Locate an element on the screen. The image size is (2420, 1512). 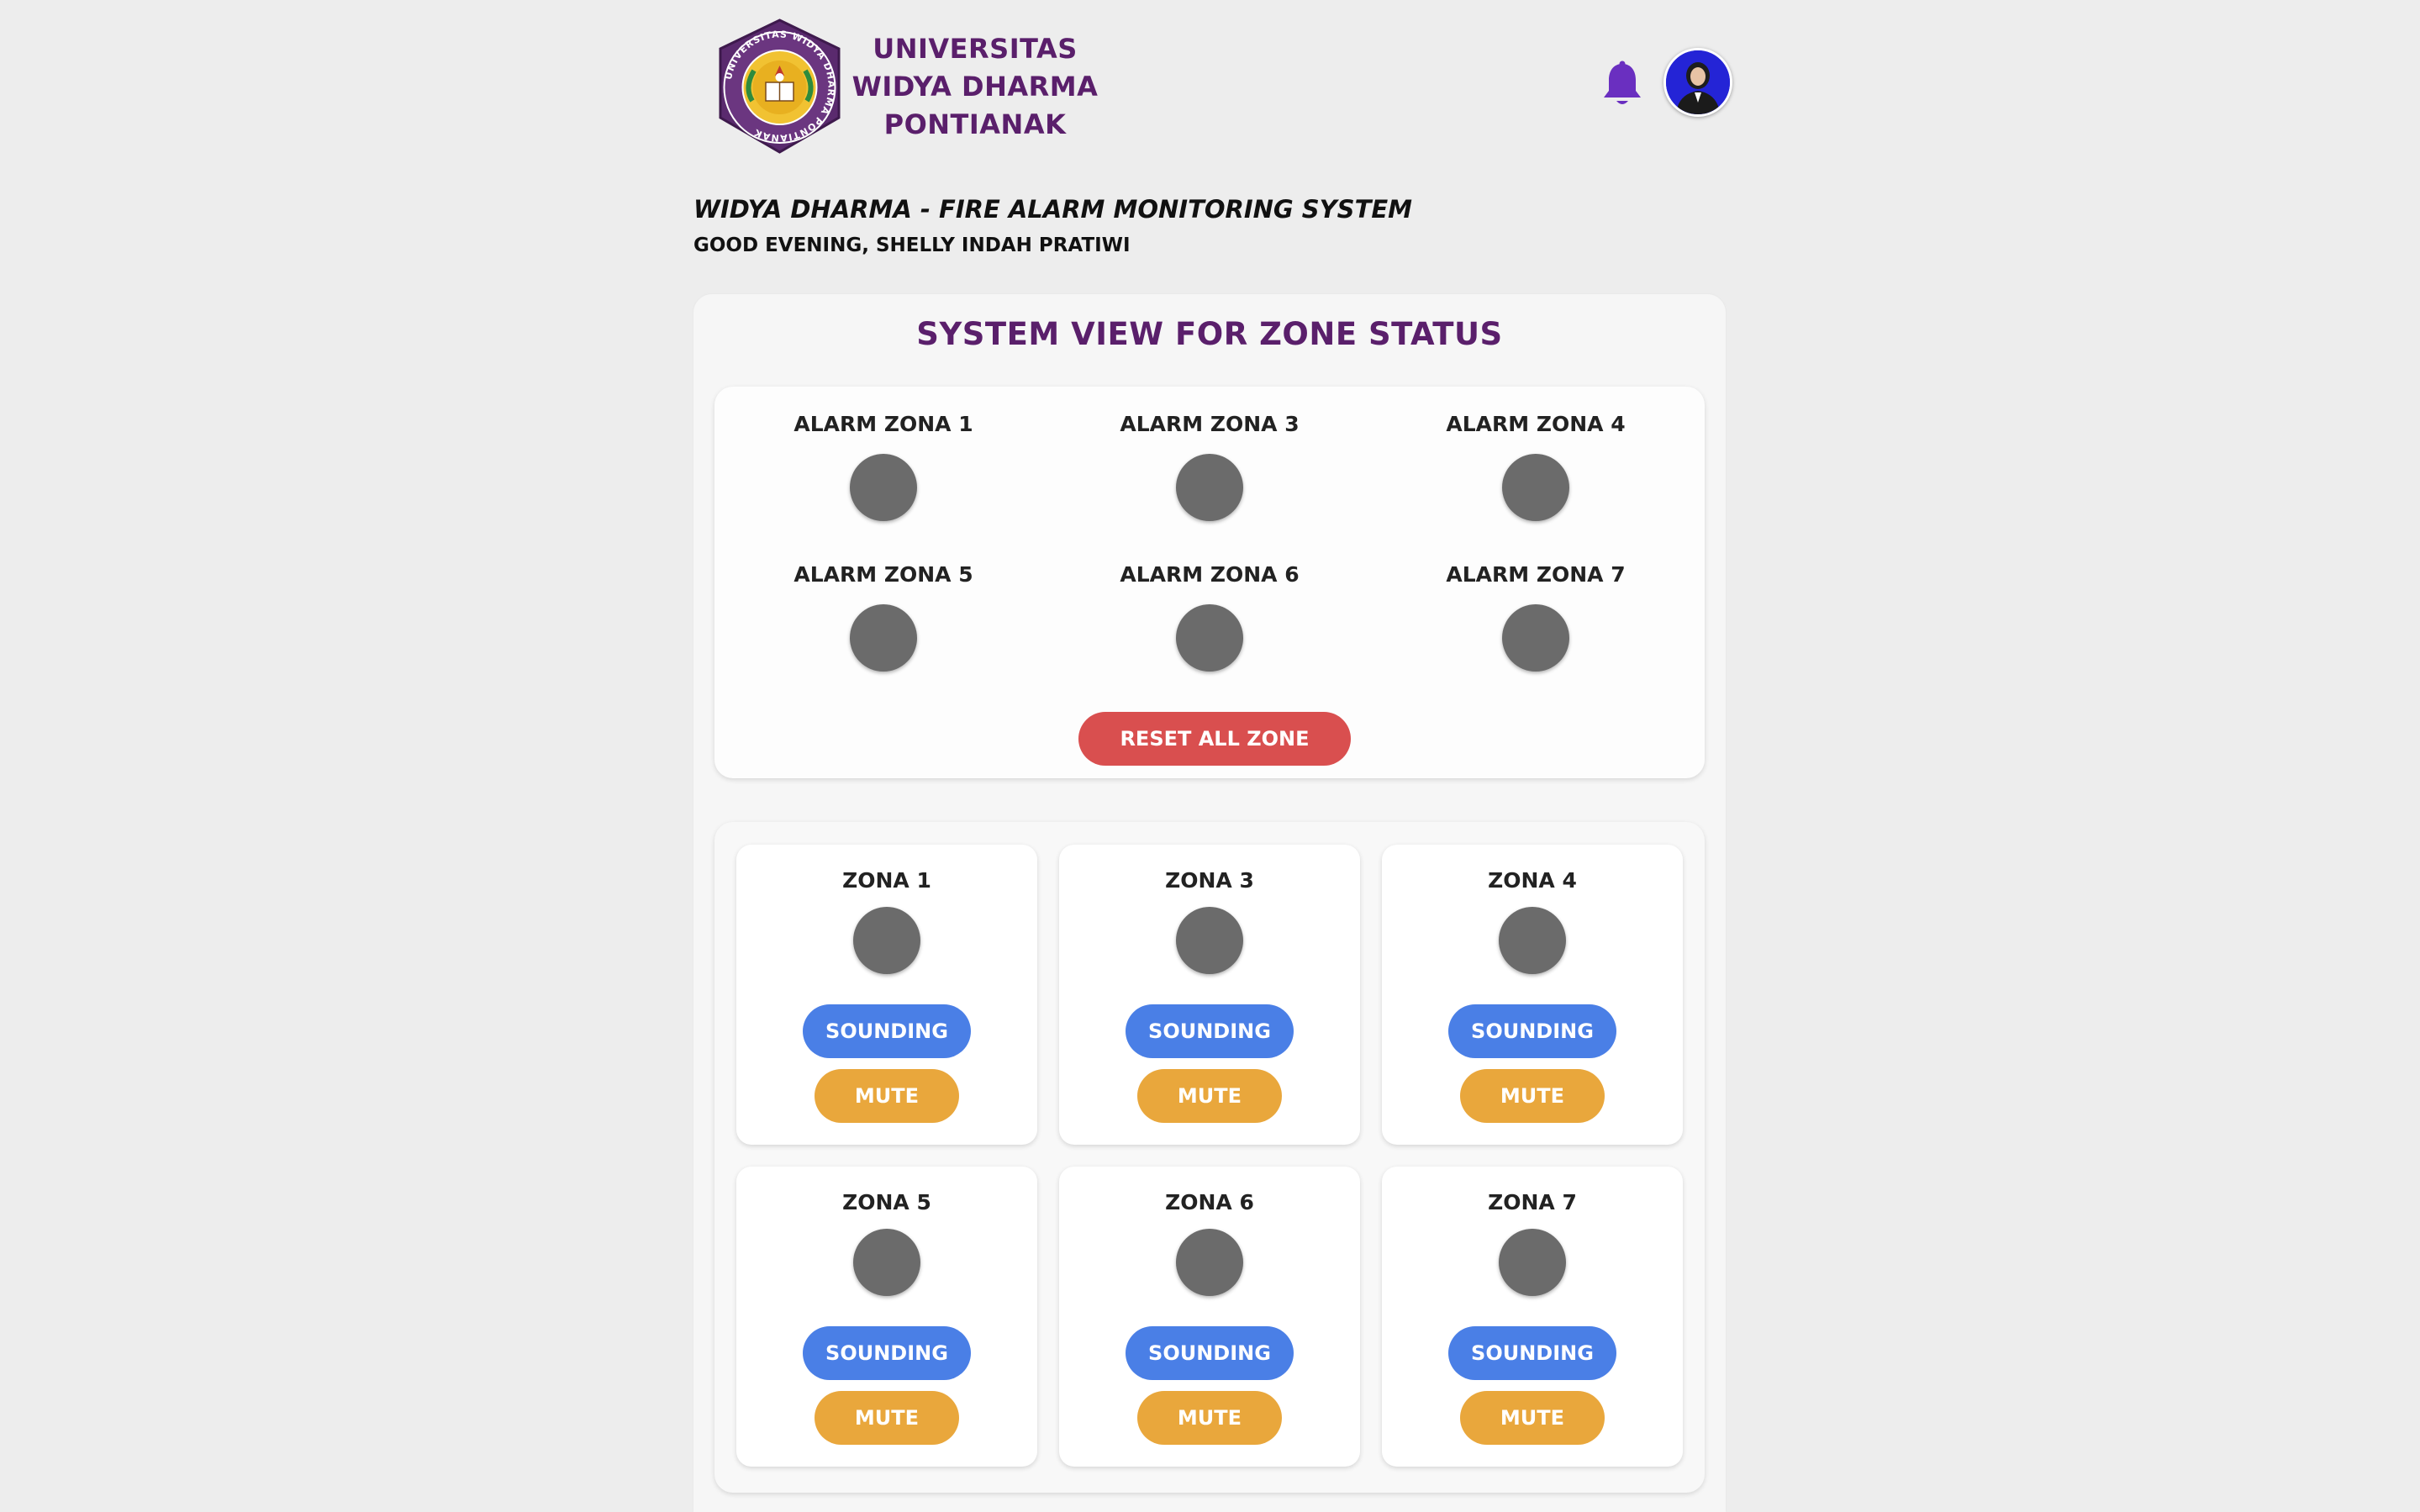
zone-card: ZONA 3 SOUNDING MUTE is located at coordinates (1209, 995).